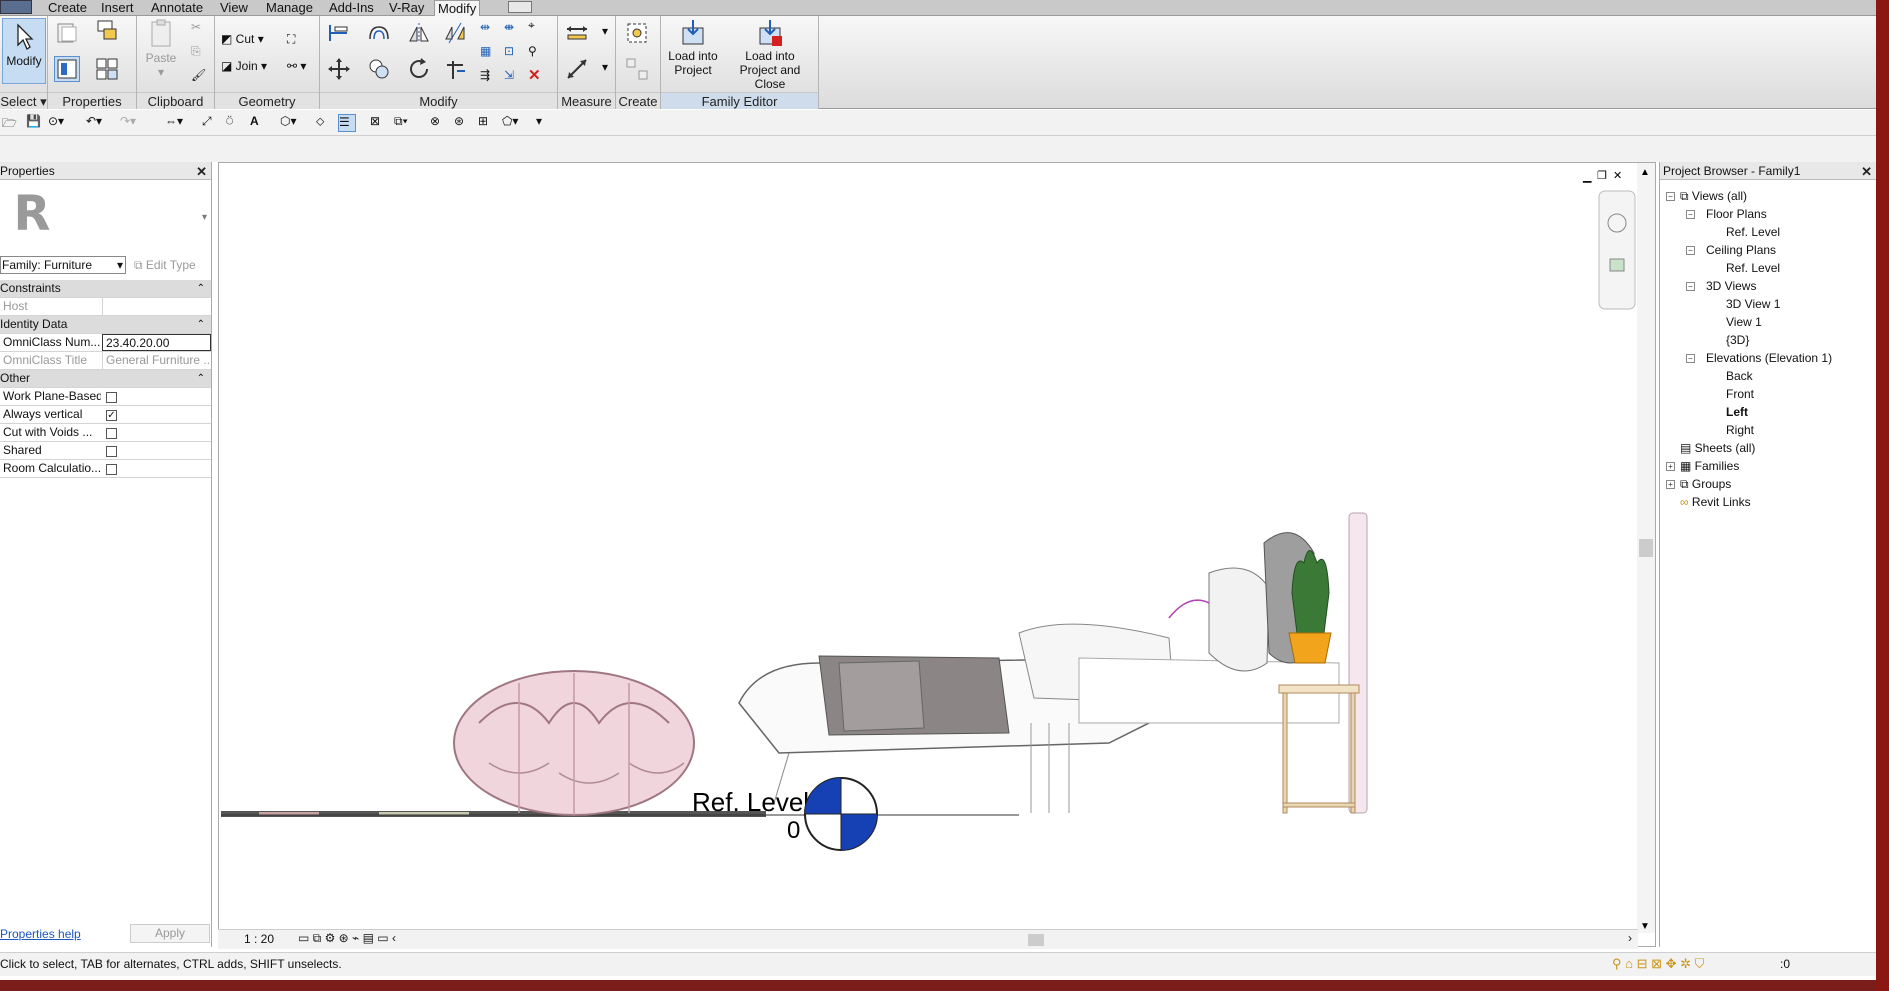 The height and width of the screenshot is (991, 1889). What do you see at coordinates (105, 379) in the screenshot?
I see `property-group-header: Other ⌃` at bounding box center [105, 379].